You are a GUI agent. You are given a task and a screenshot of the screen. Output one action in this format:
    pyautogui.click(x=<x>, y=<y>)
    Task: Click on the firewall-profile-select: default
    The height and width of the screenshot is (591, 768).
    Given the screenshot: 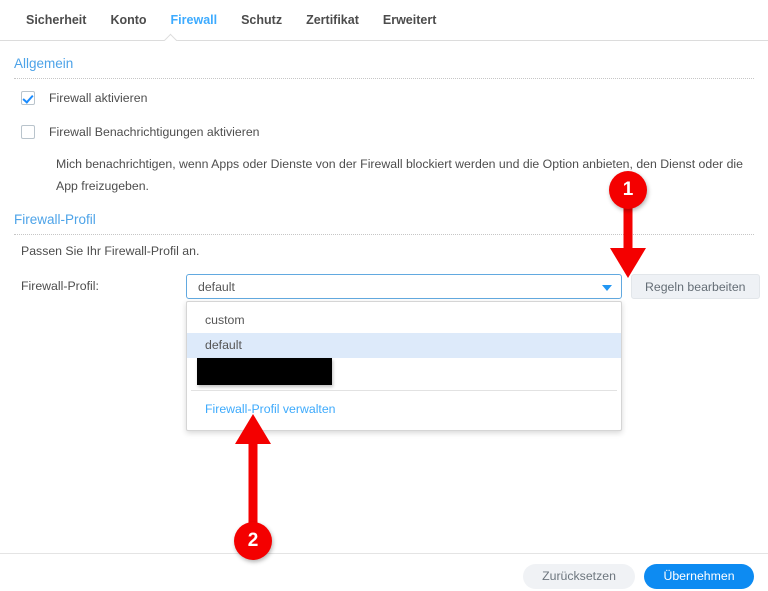 What is the action you would take?
    pyautogui.click(x=404, y=286)
    